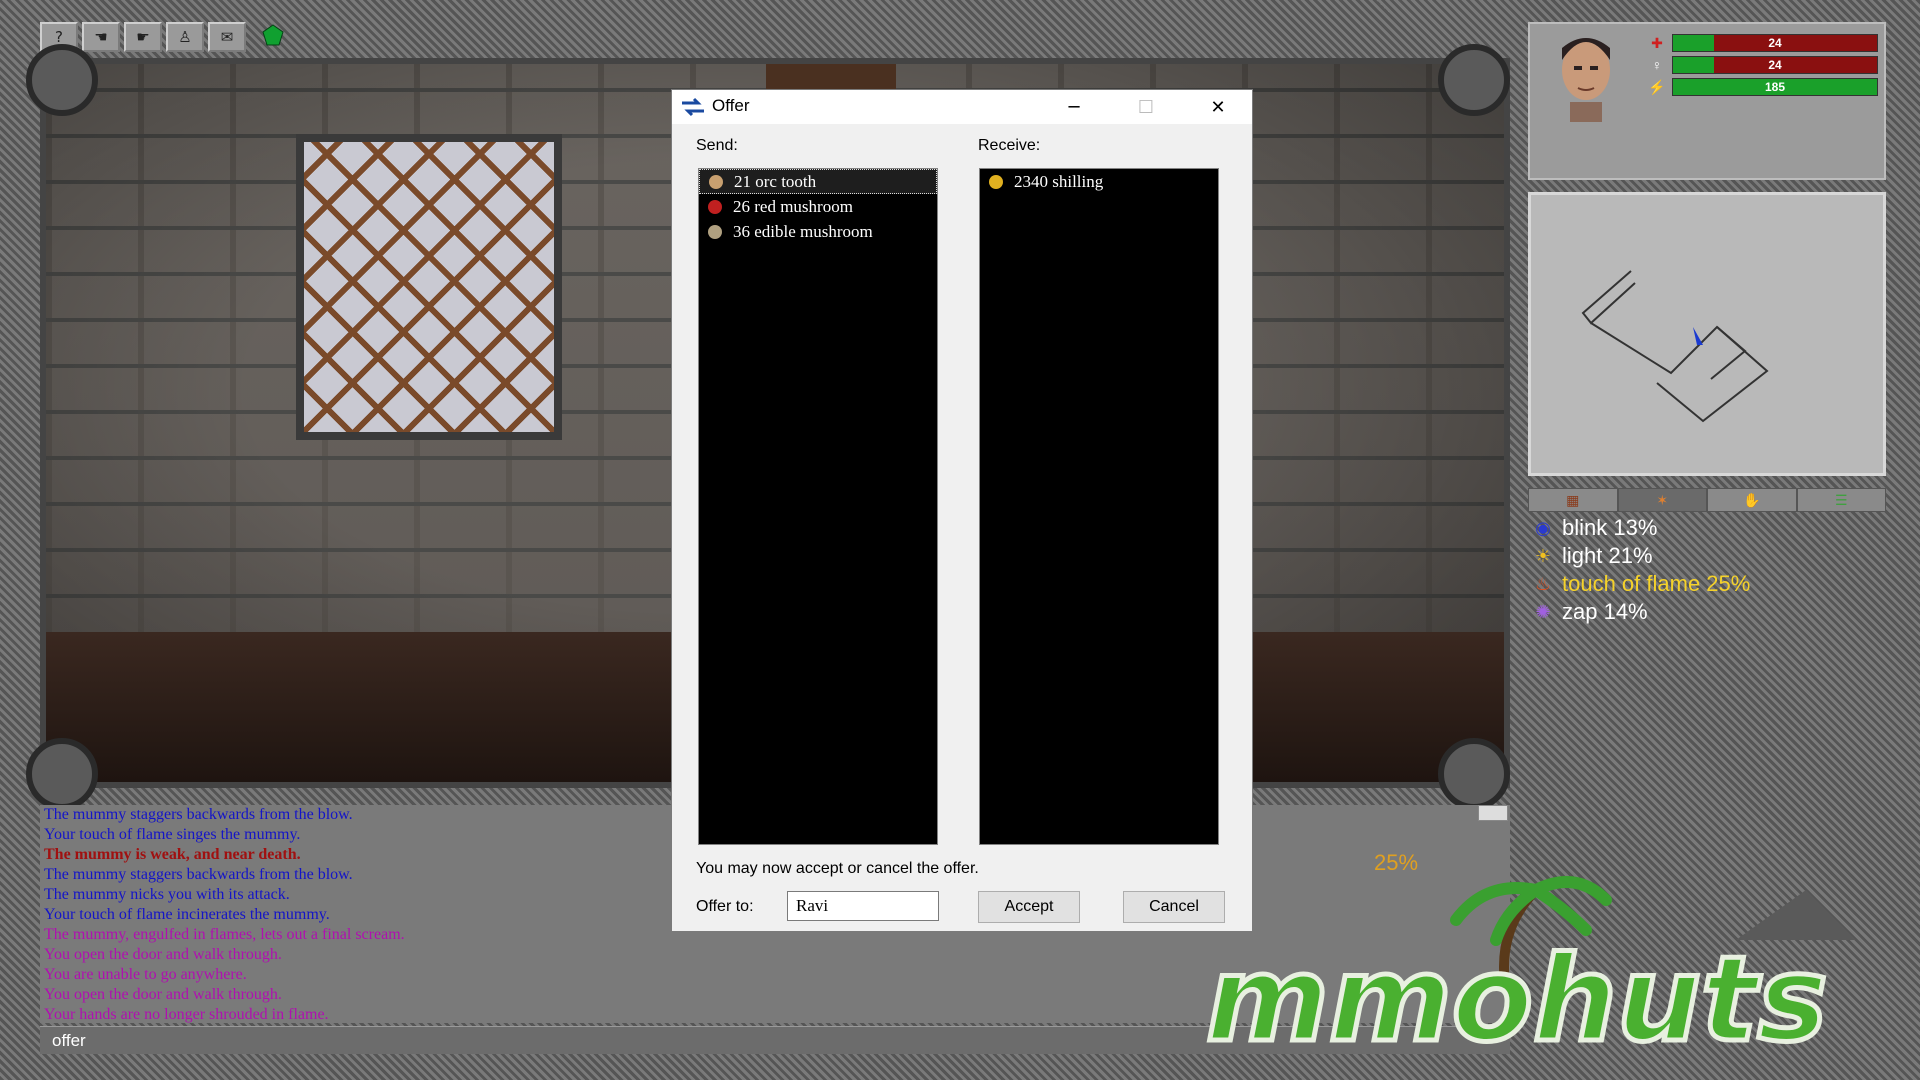 The height and width of the screenshot is (1080, 1920). I want to click on spell-item: ◉ blink 13%, so click(1708, 528).